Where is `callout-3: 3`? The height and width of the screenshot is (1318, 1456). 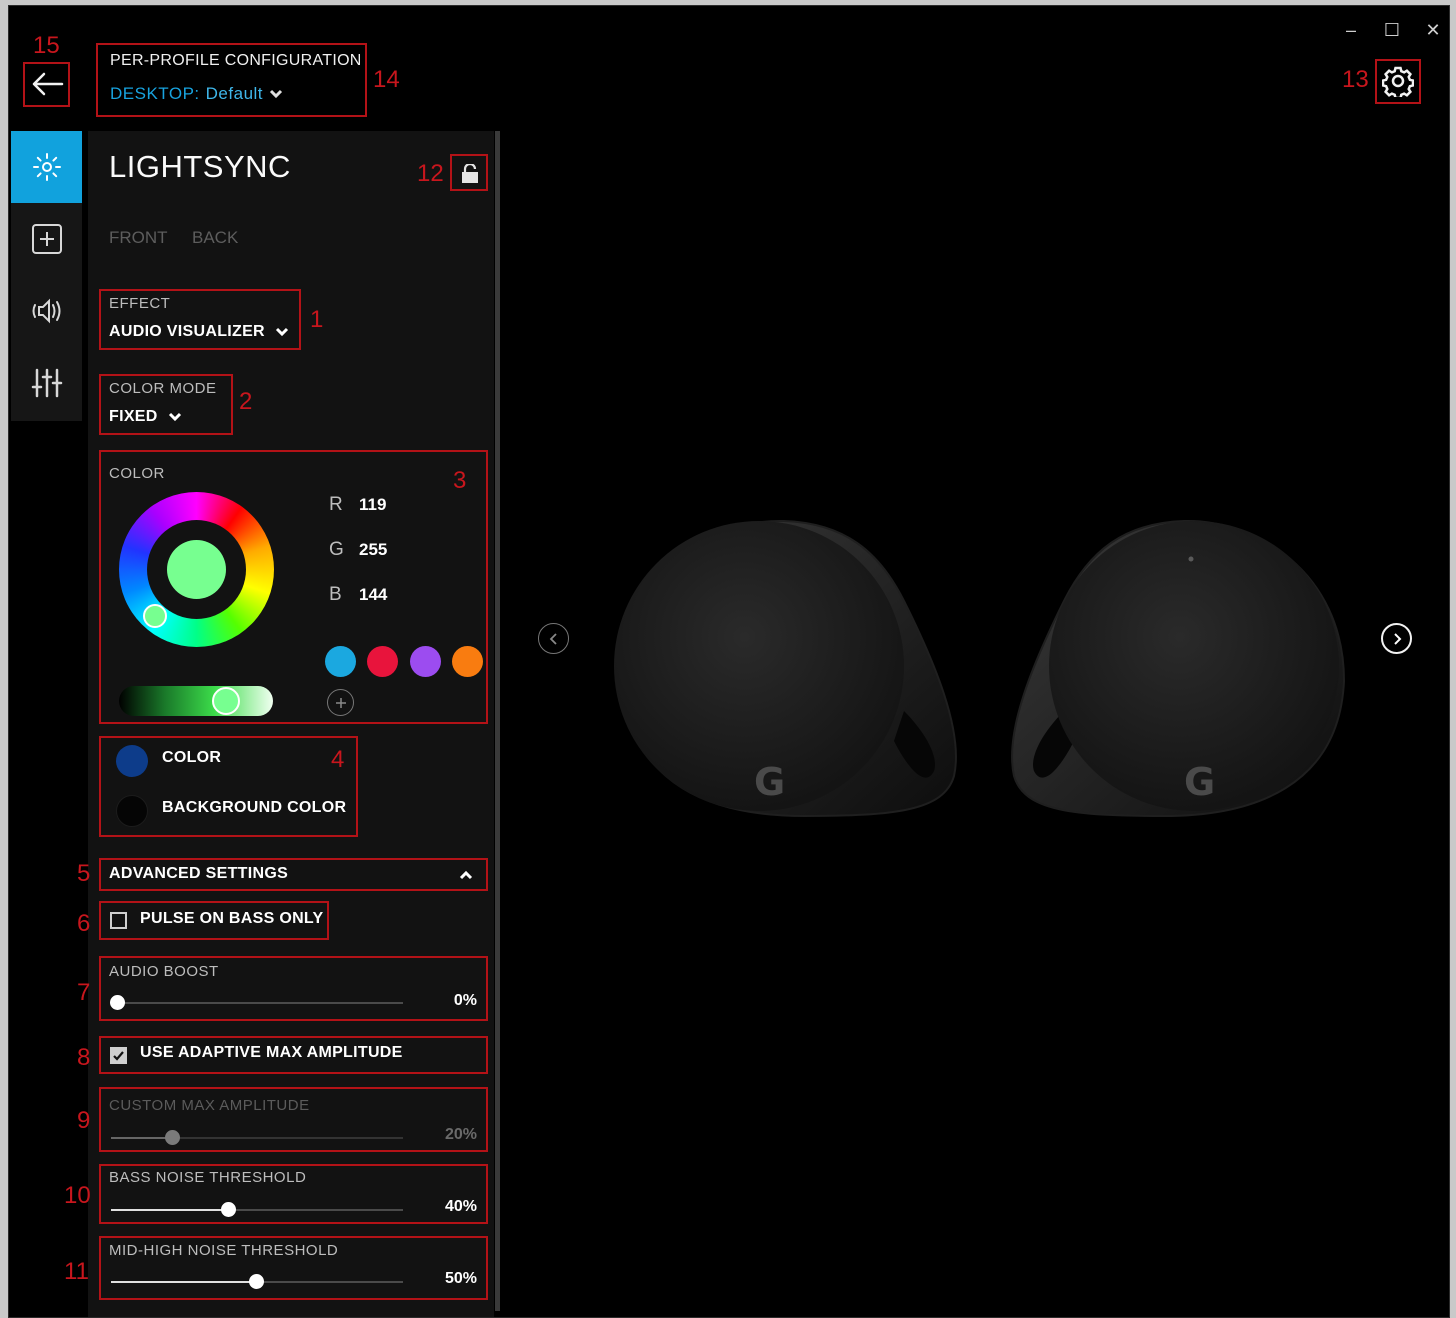
callout-3: 3 is located at coordinates (460, 480).